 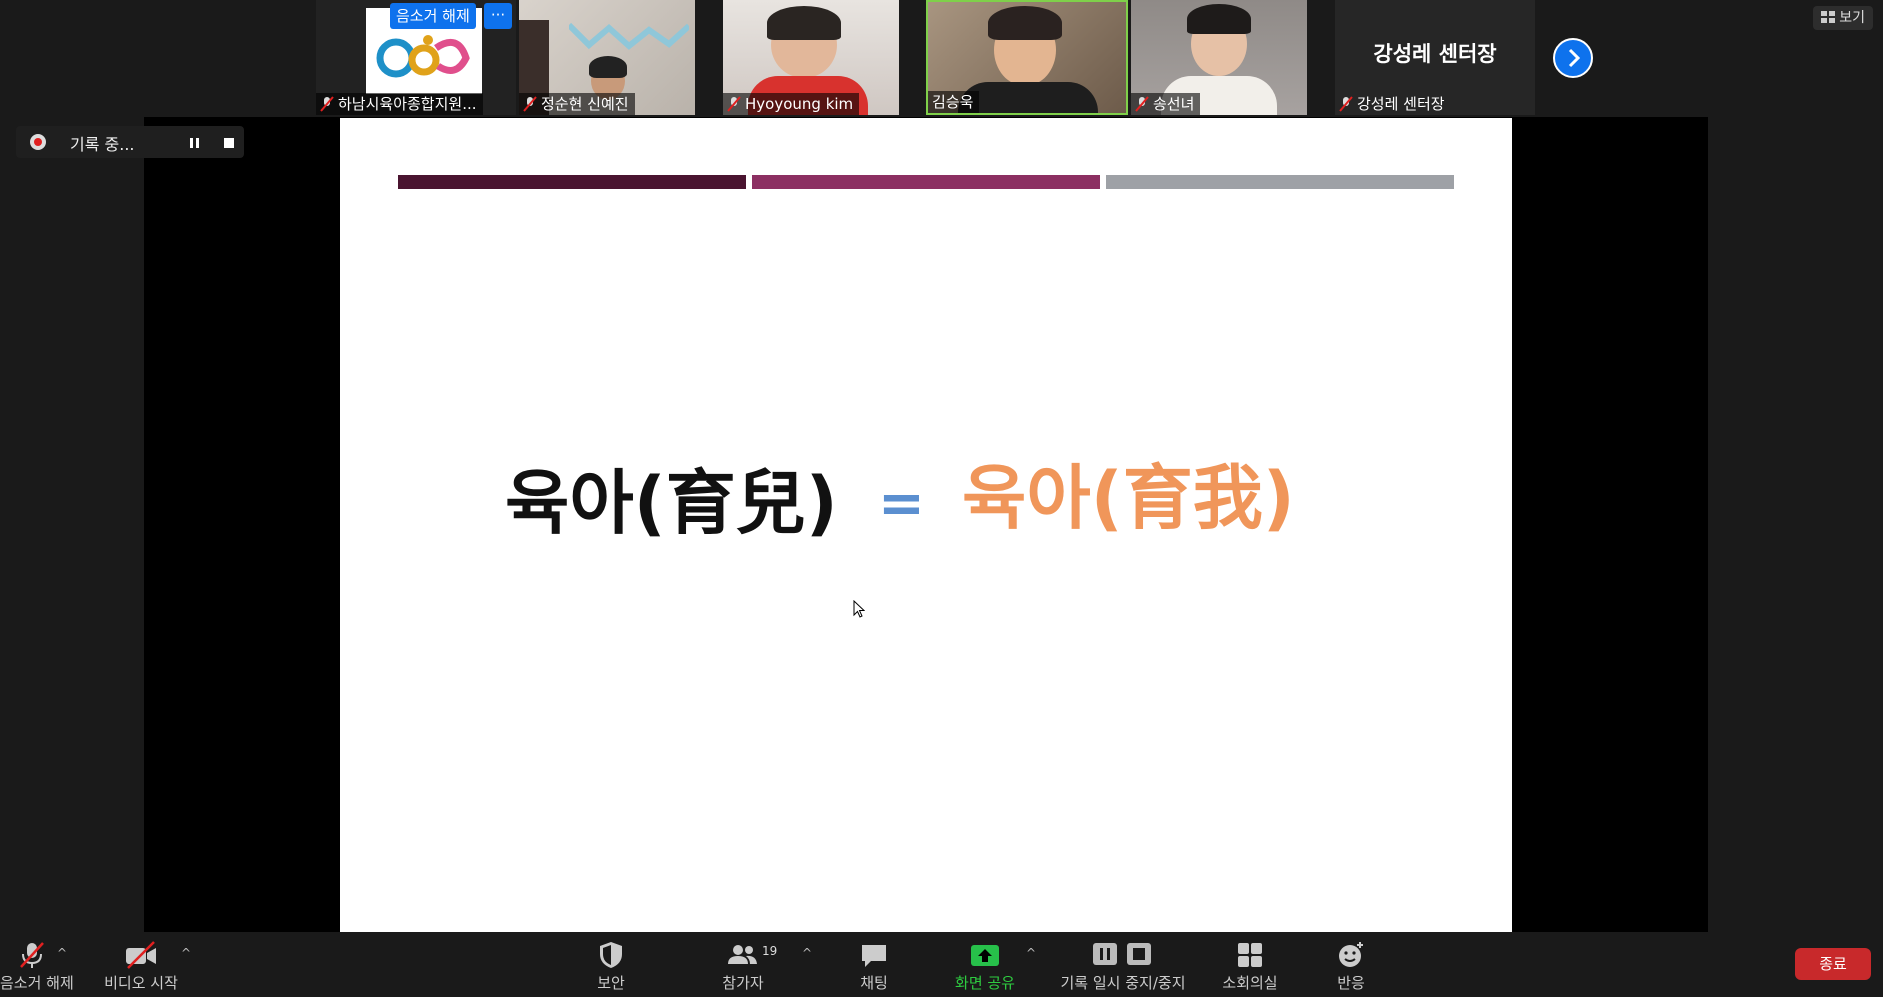 I want to click on chat-button: 채팅, so click(x=874, y=964).